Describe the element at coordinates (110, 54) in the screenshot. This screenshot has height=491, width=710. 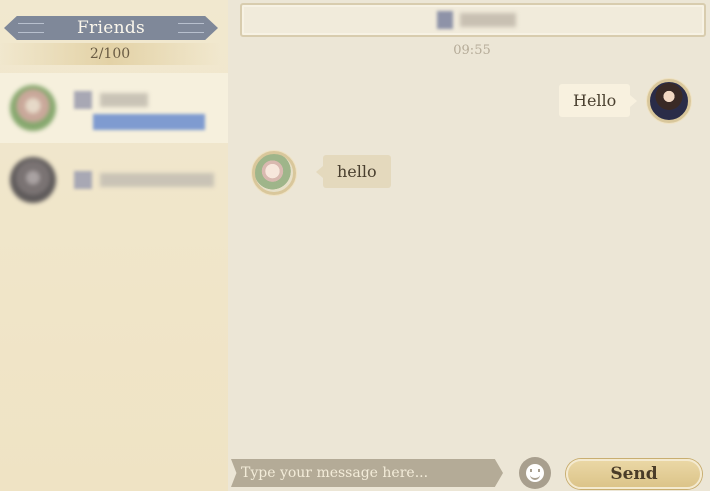
I see `friend-count: 2/100` at that location.